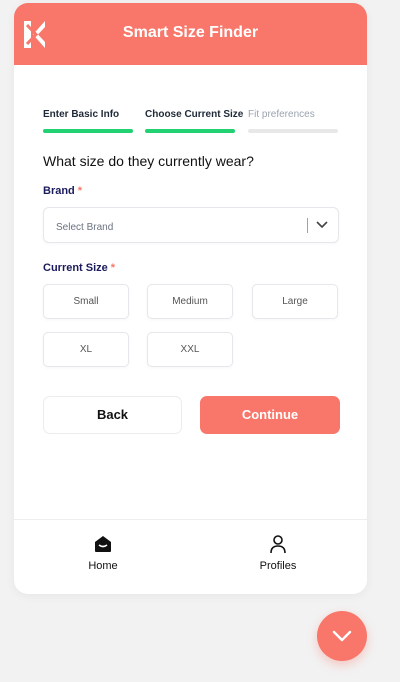  I want to click on size-option-medium: Medium, so click(190, 301).